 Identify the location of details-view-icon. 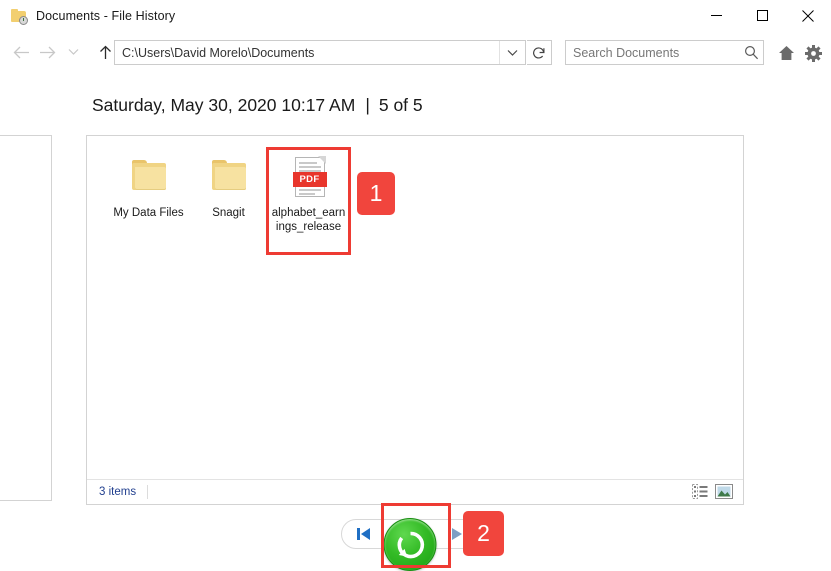
(700, 494).